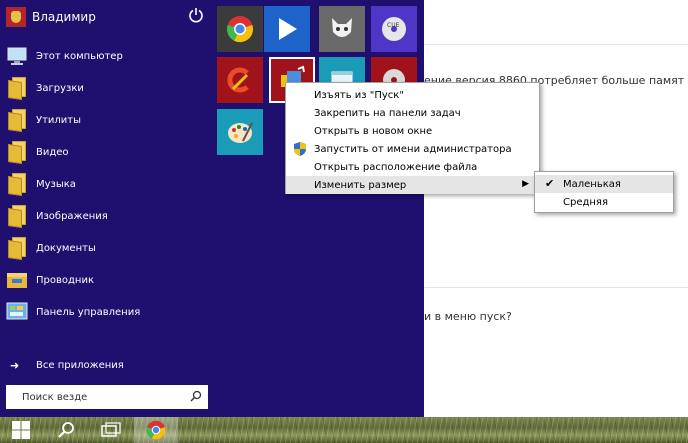  I want to click on background-text-line2: и в меню пуск?, so click(468, 316).